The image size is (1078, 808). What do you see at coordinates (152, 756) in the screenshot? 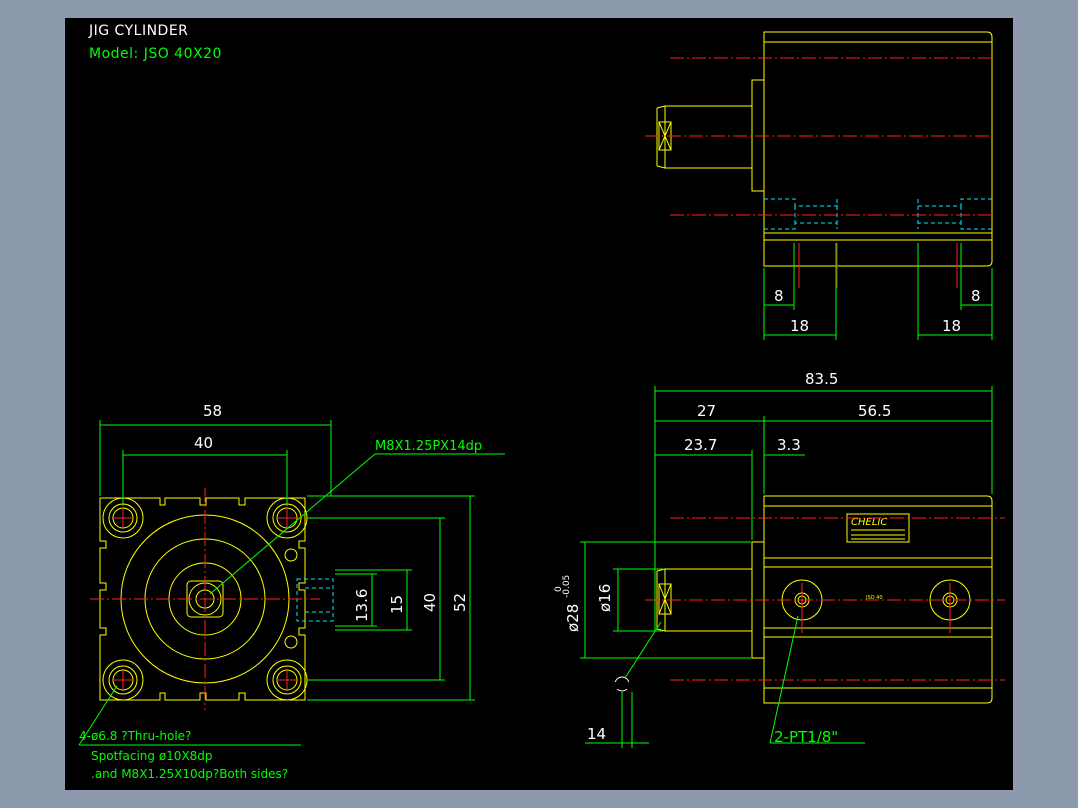
I see `note-hole-line2: Spotfacing ø10X8dp` at bounding box center [152, 756].